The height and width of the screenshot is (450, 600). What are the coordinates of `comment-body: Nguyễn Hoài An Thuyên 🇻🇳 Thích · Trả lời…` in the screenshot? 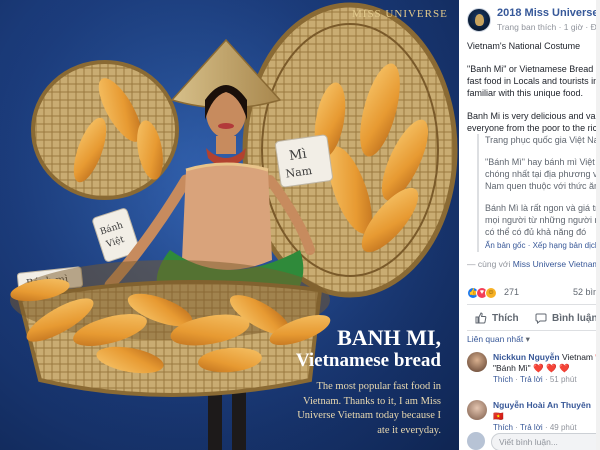 It's located at (542, 416).